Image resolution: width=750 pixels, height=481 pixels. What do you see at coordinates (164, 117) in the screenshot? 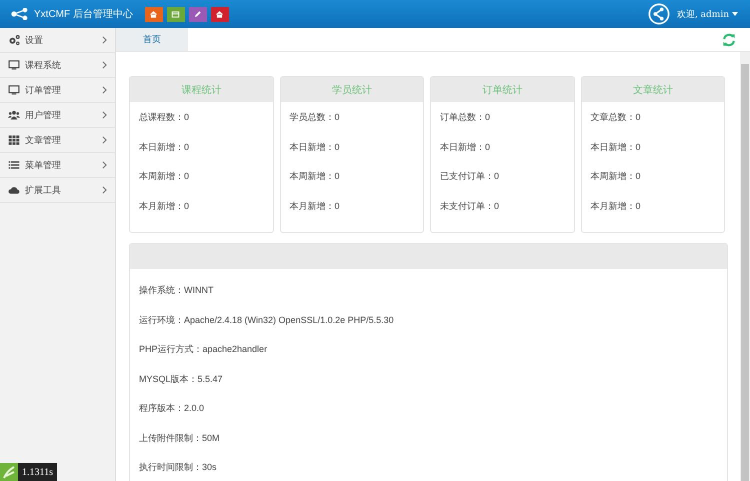
I see `stat-text: 总课程数：0` at bounding box center [164, 117].